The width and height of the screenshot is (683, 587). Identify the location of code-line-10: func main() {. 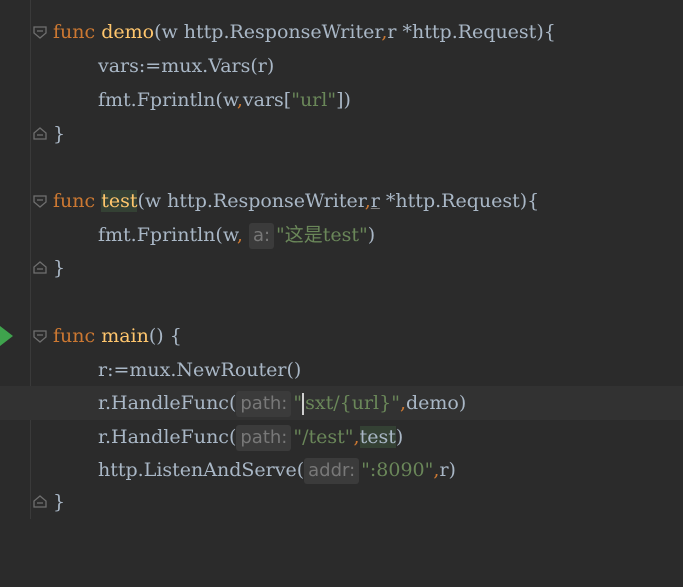
(341, 336).